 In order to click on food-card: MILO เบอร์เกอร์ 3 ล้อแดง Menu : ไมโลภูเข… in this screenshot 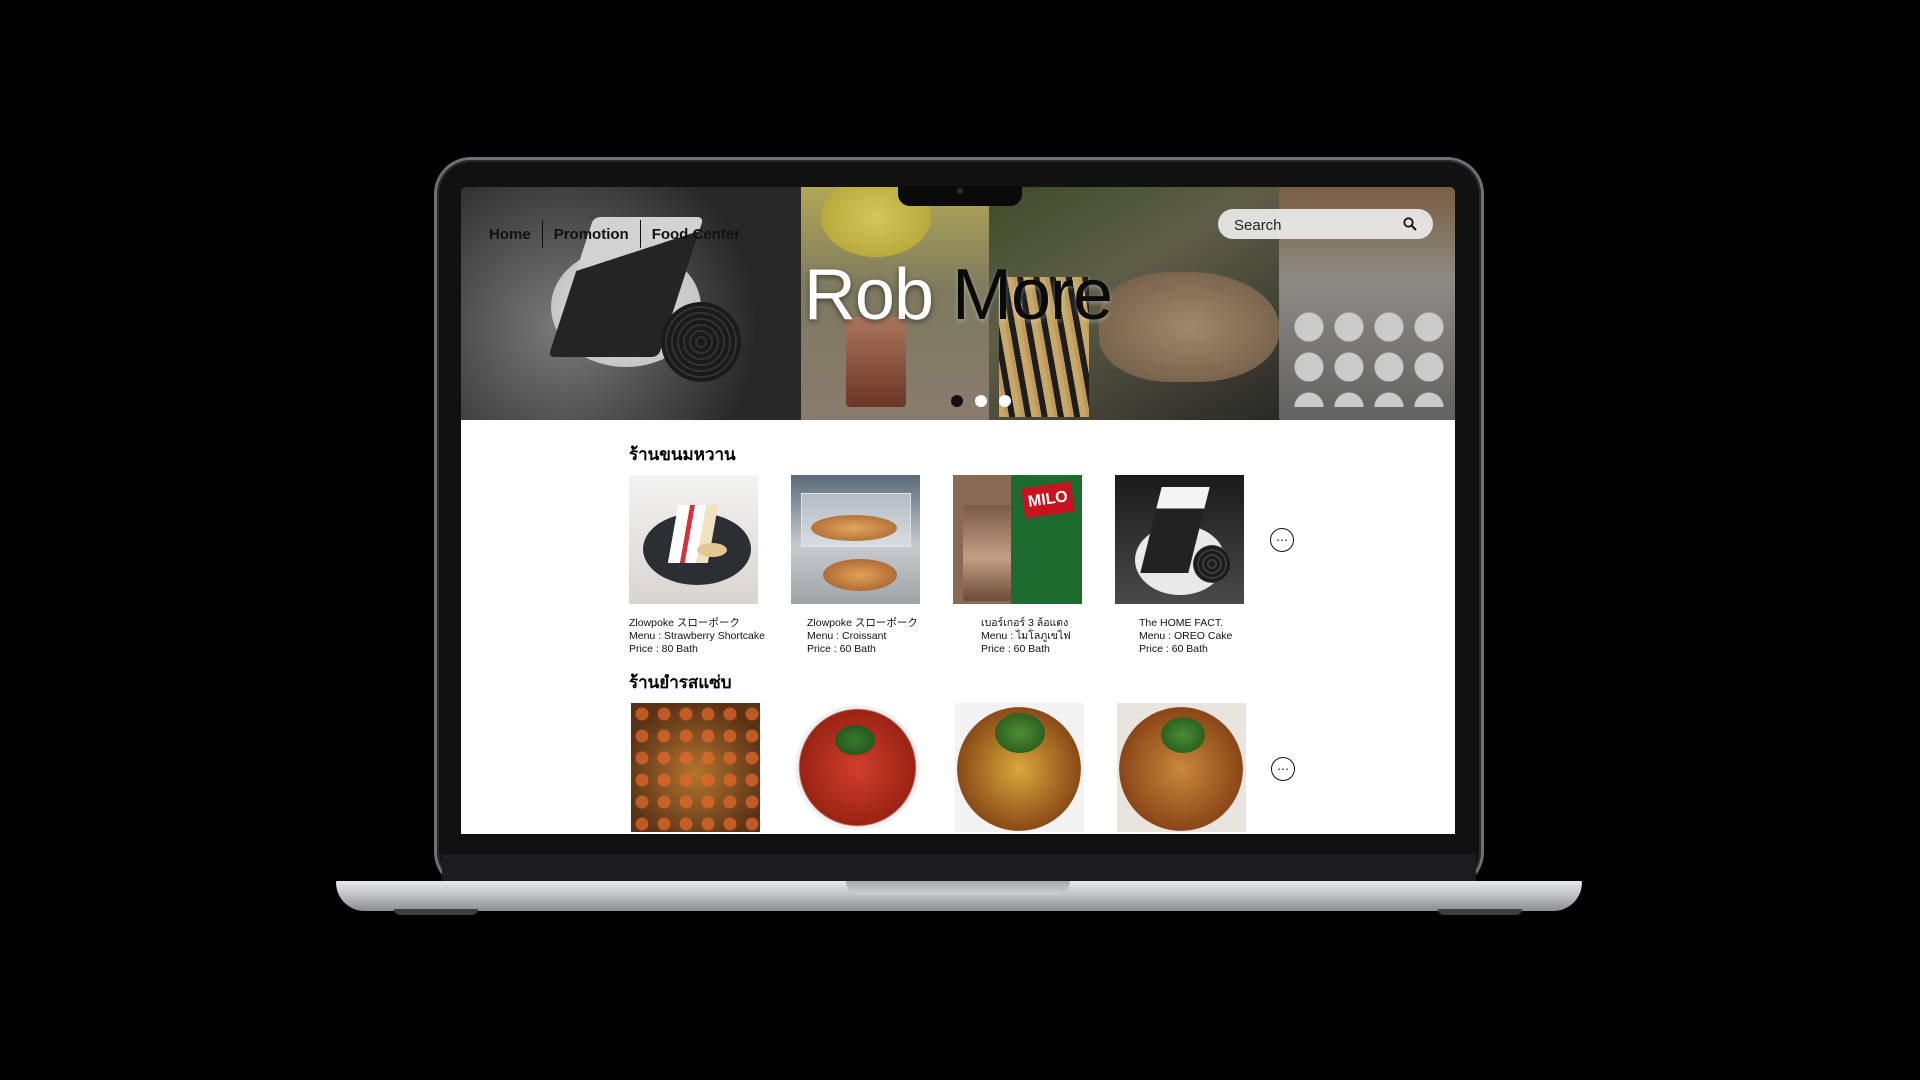, I will do `click(1017, 565)`.